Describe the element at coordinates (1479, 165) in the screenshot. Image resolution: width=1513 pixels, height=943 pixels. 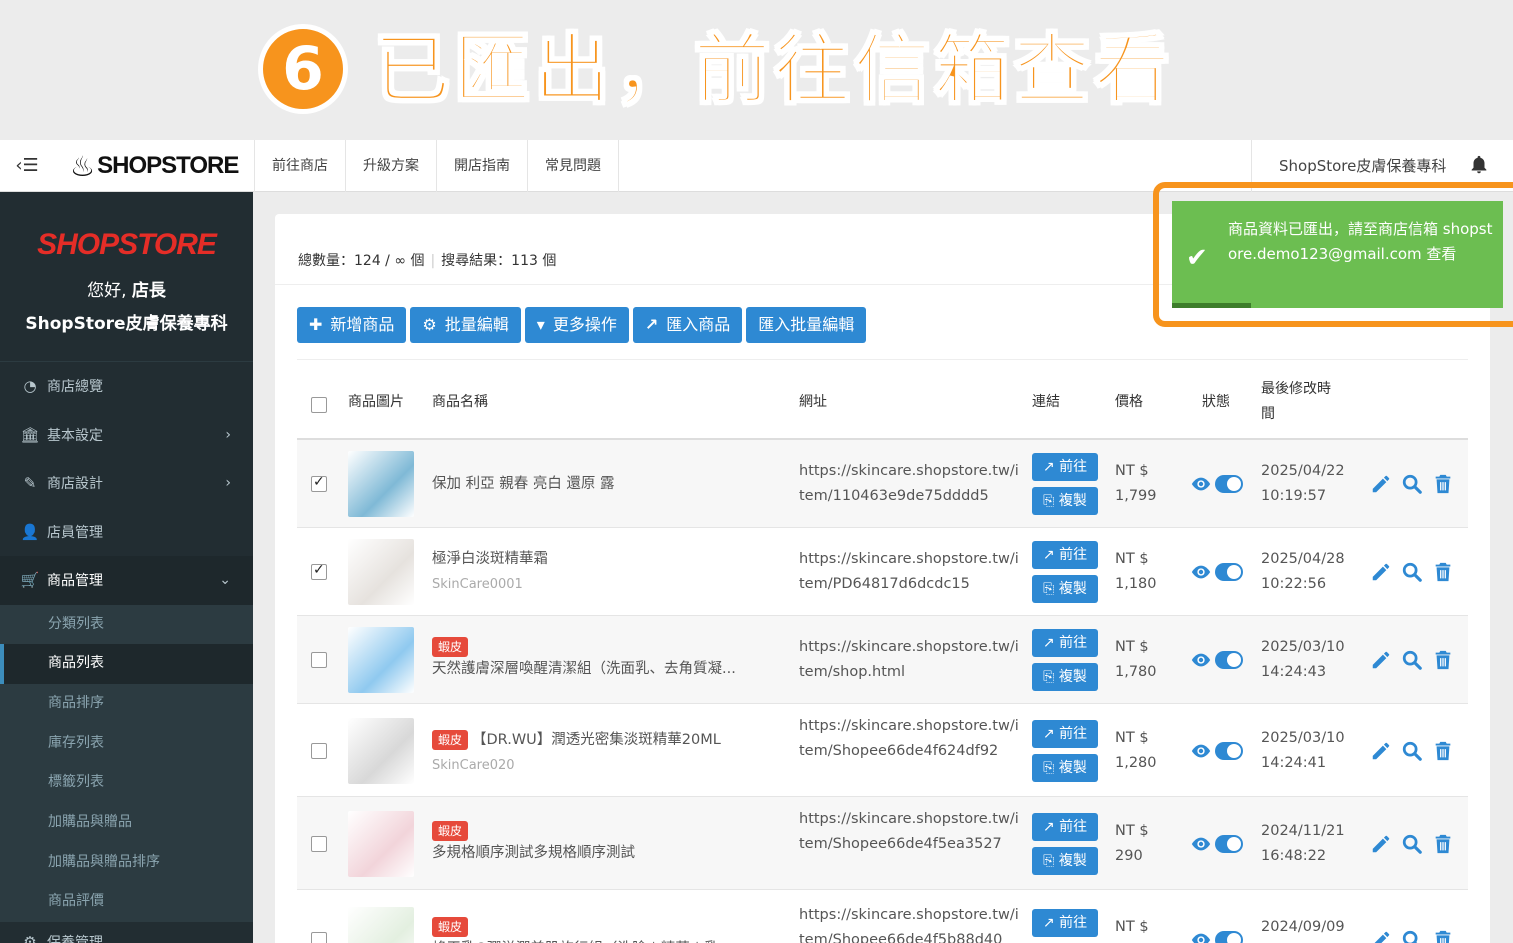
I see `bell-icon` at that location.